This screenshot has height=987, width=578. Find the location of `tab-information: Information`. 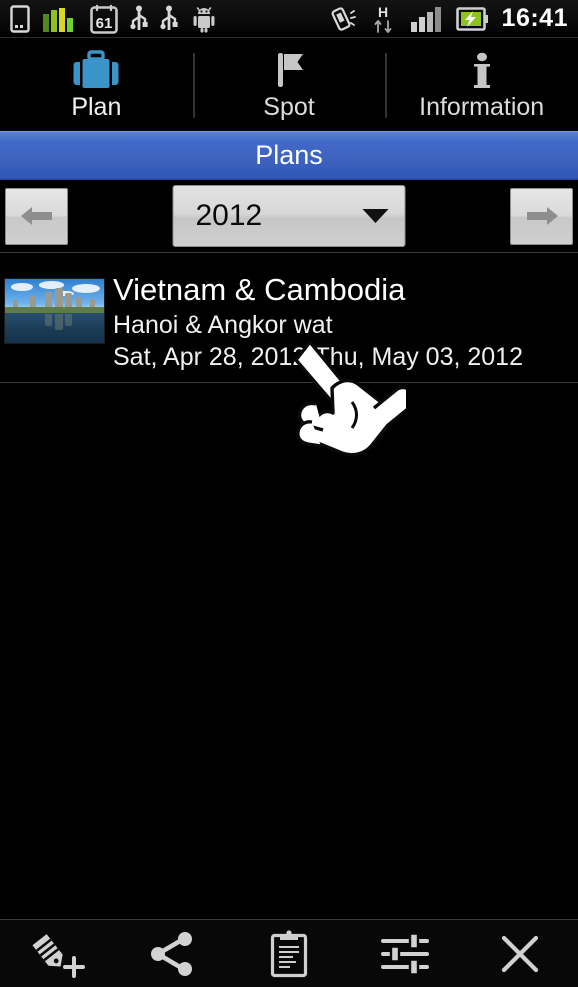

tab-information: Information is located at coordinates (481, 84).